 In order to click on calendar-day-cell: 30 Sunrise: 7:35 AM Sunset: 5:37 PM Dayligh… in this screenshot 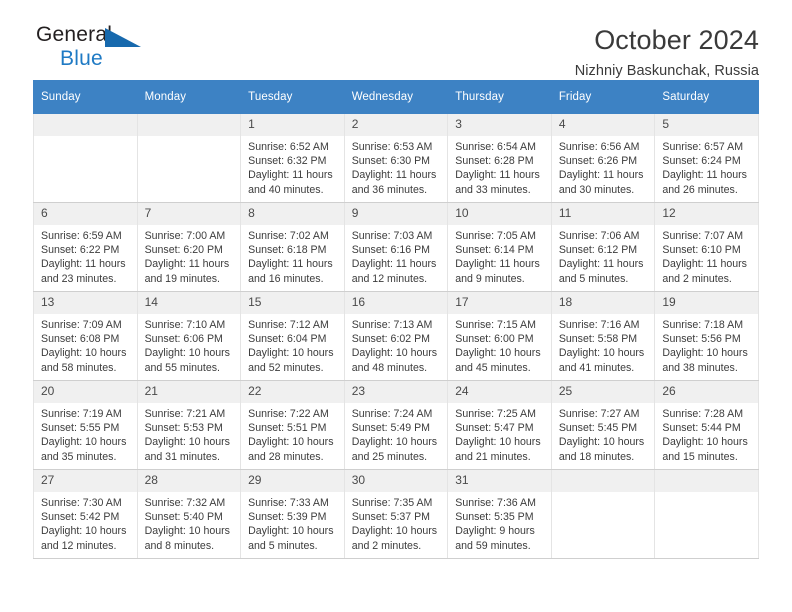, I will do `click(396, 514)`.